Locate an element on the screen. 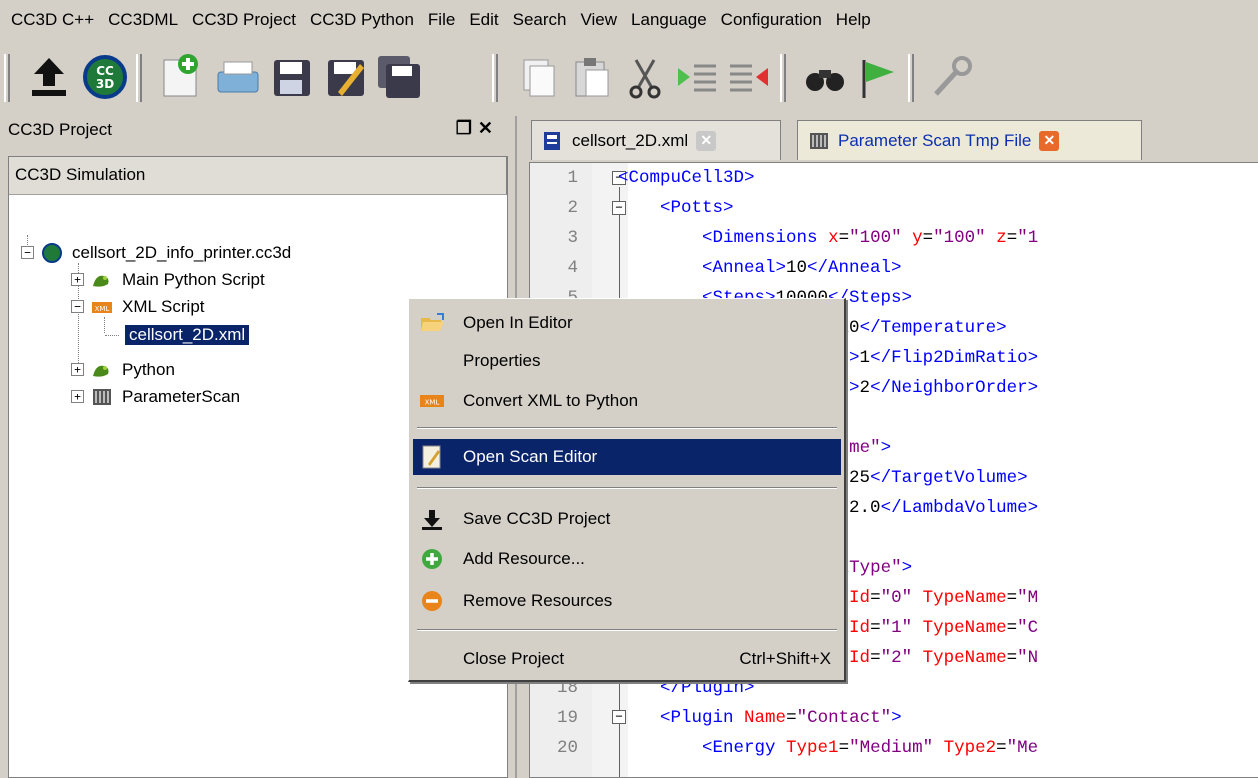 Image resolution: width=1258 pixels, height=778 pixels. tree-item-label: XML Script is located at coordinates (163, 306).